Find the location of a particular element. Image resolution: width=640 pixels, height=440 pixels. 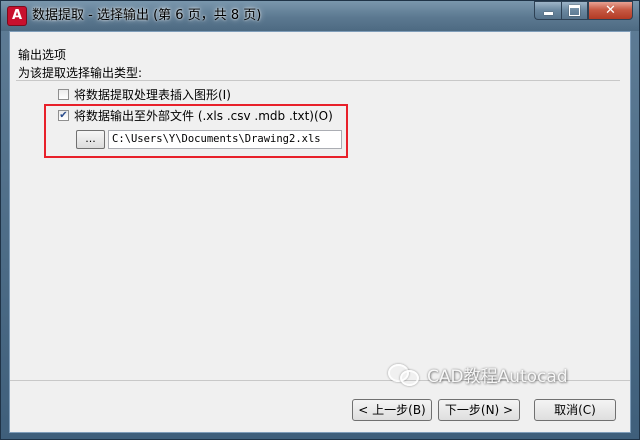

insert-table-checkbox is located at coordinates (63, 94).